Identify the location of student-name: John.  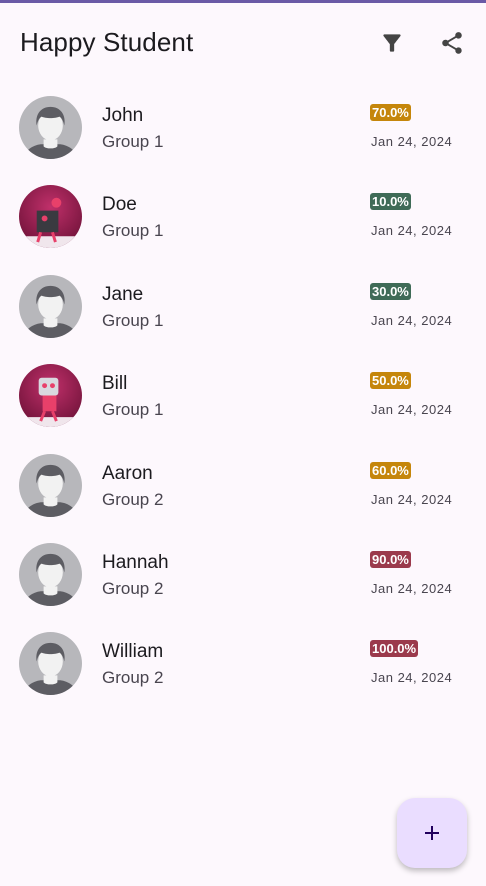
(123, 115).